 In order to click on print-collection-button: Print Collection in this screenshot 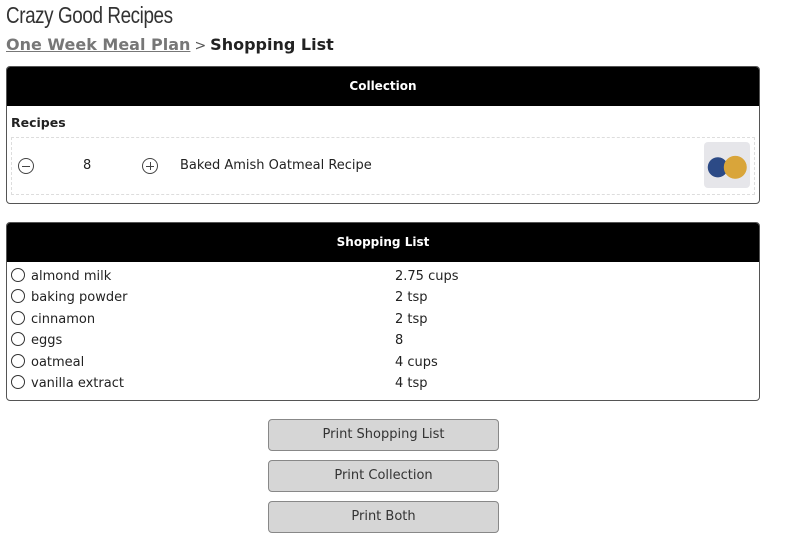, I will do `click(383, 476)`.